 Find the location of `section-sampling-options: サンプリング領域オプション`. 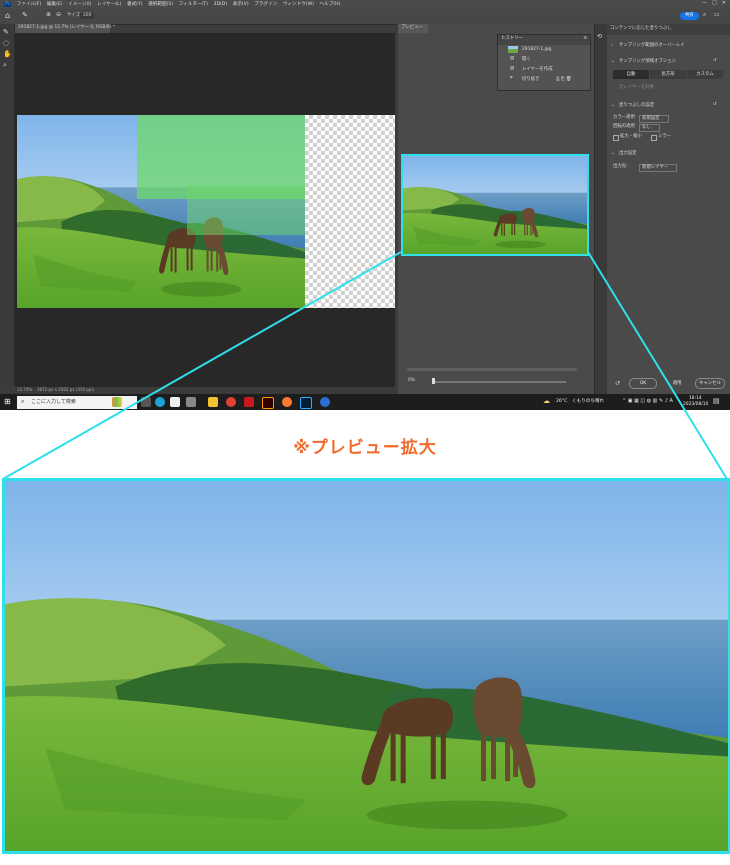

section-sampling-options: サンプリング領域オプション is located at coordinates (647, 61).